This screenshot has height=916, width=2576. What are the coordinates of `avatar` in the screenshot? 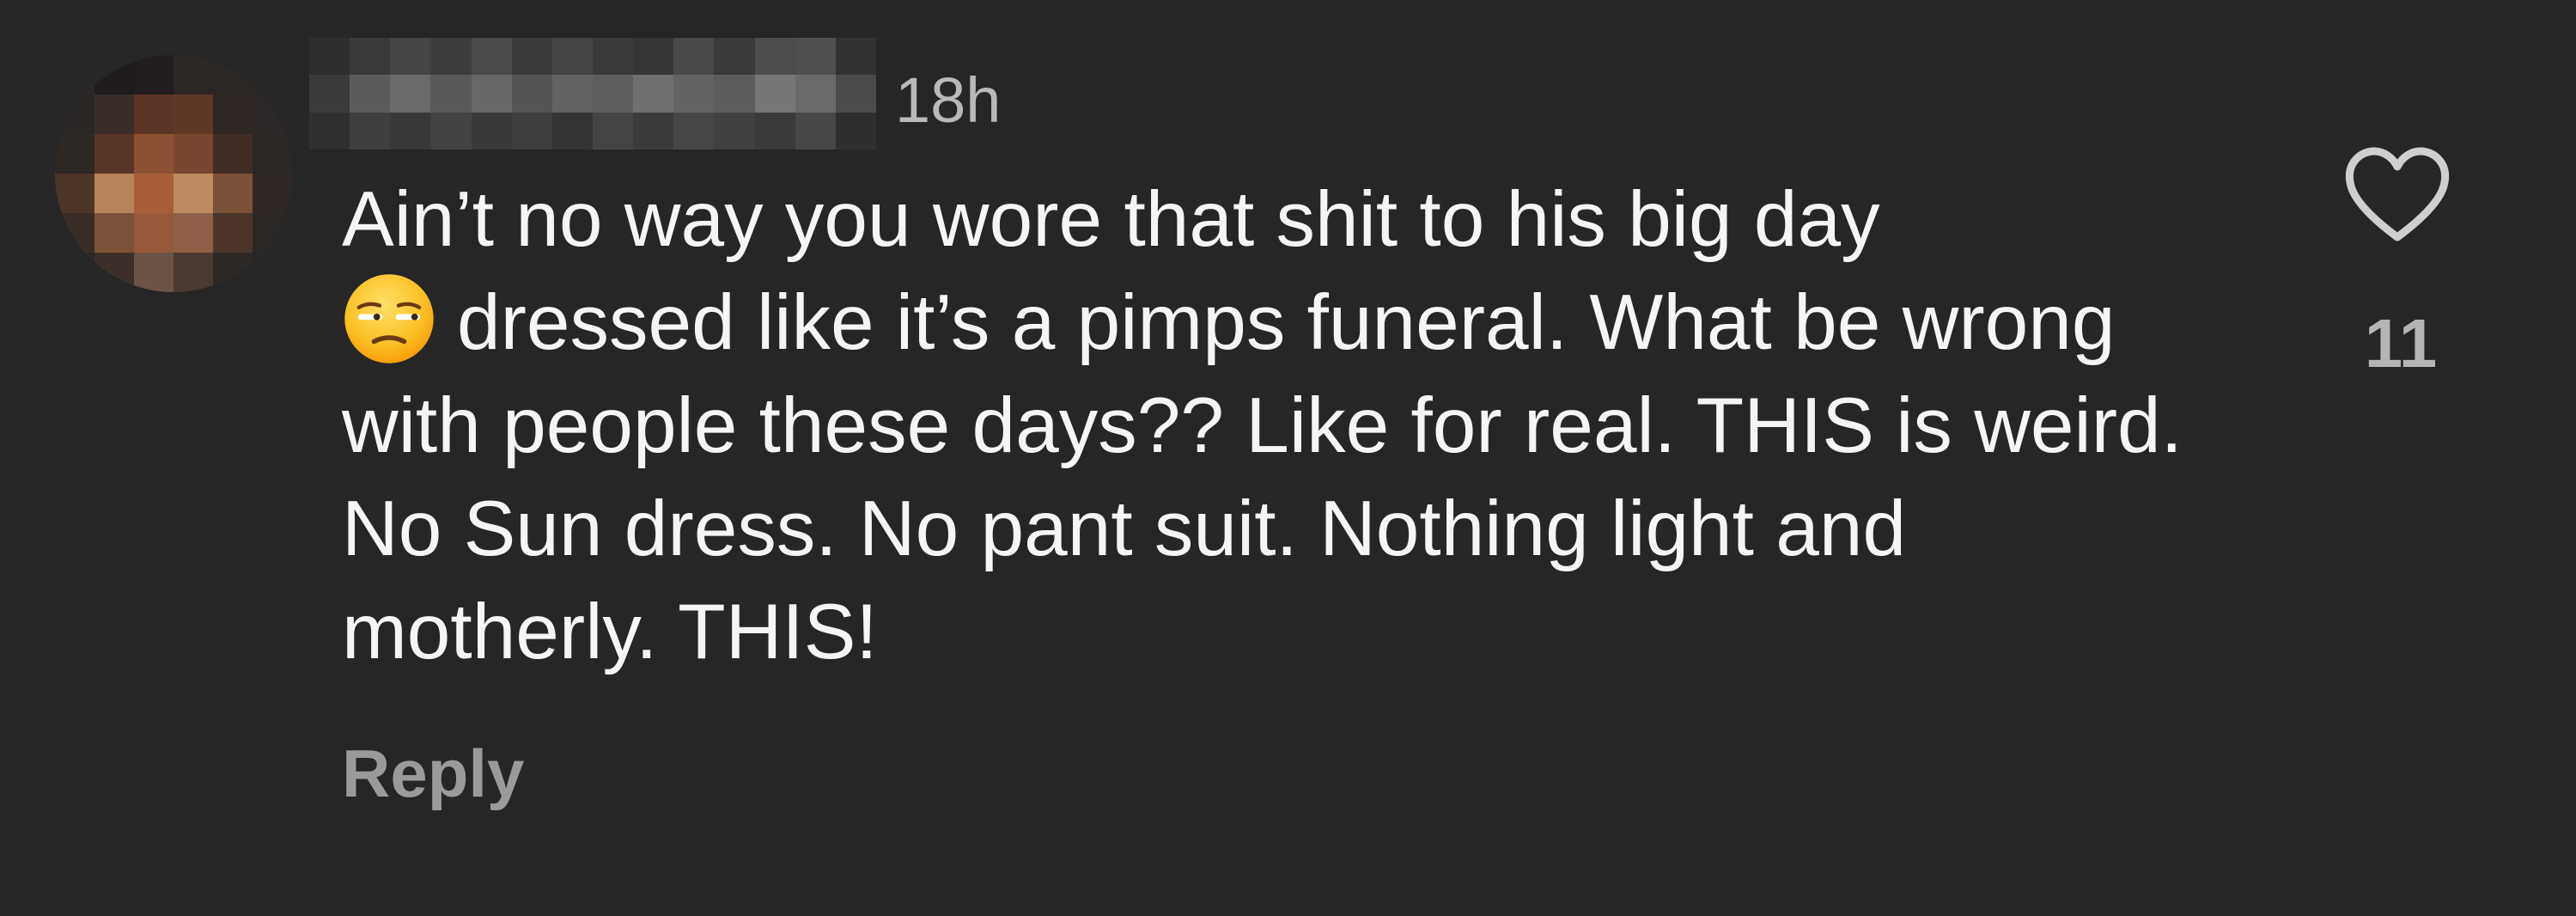 It's located at (173, 173).